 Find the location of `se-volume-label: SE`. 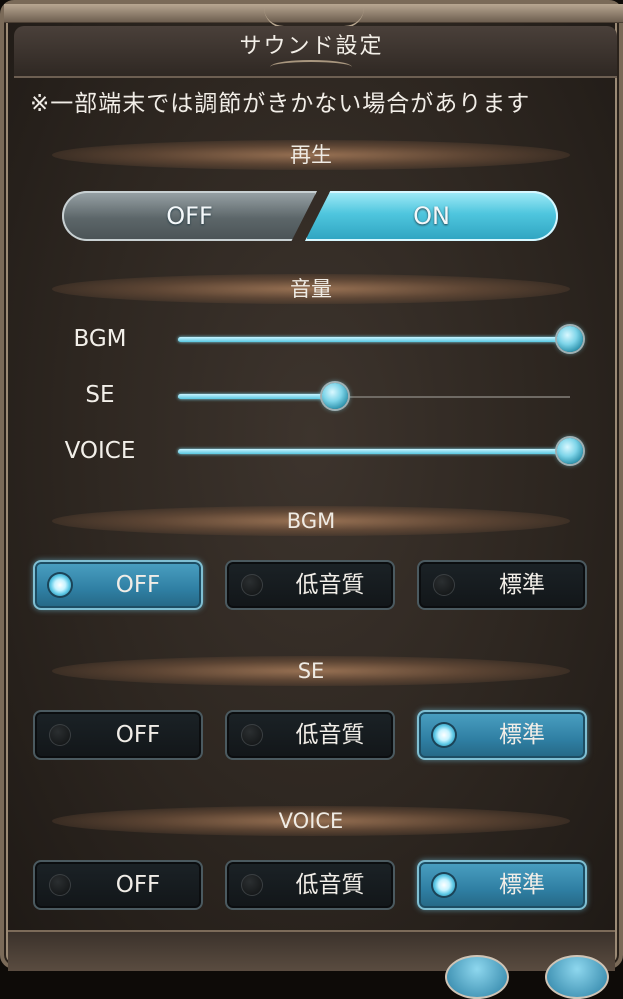

se-volume-label: SE is located at coordinates (100, 395).